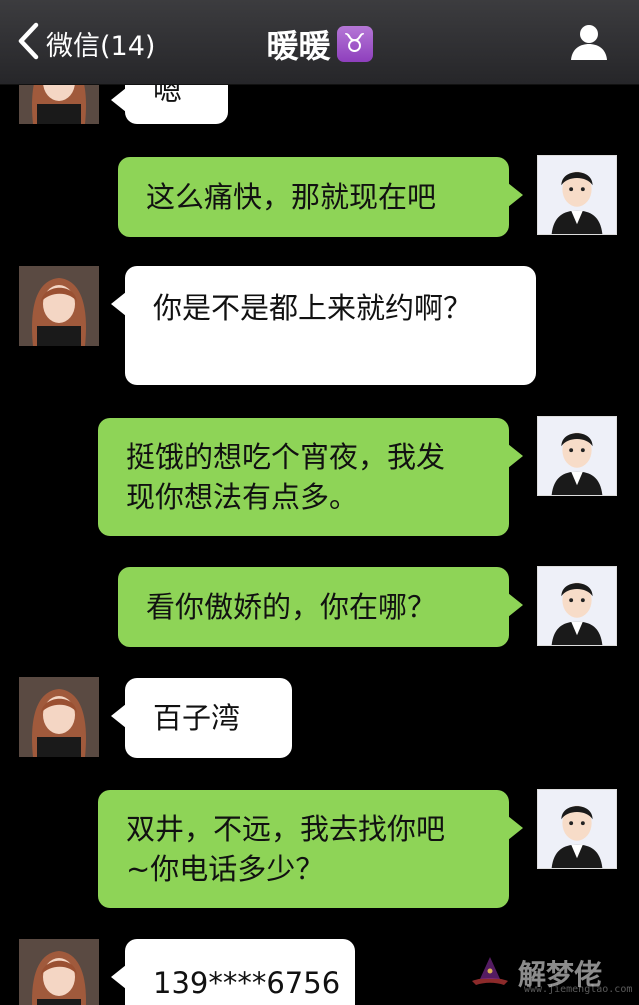 Image resolution: width=639 pixels, height=1005 pixels. I want to click on taurus-badge-icon: ♉, so click(354, 44).